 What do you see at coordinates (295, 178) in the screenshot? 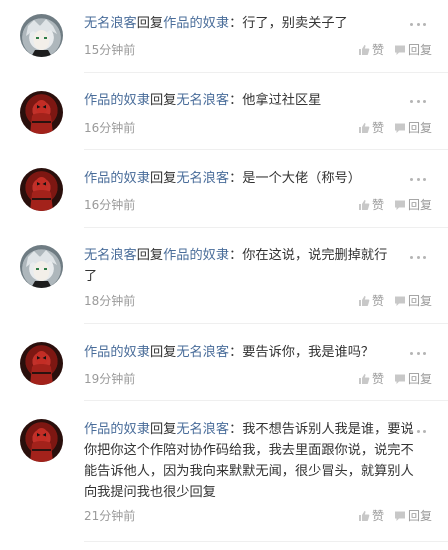
I see `comment-body: ：是一个大佬（称号）` at bounding box center [295, 178].